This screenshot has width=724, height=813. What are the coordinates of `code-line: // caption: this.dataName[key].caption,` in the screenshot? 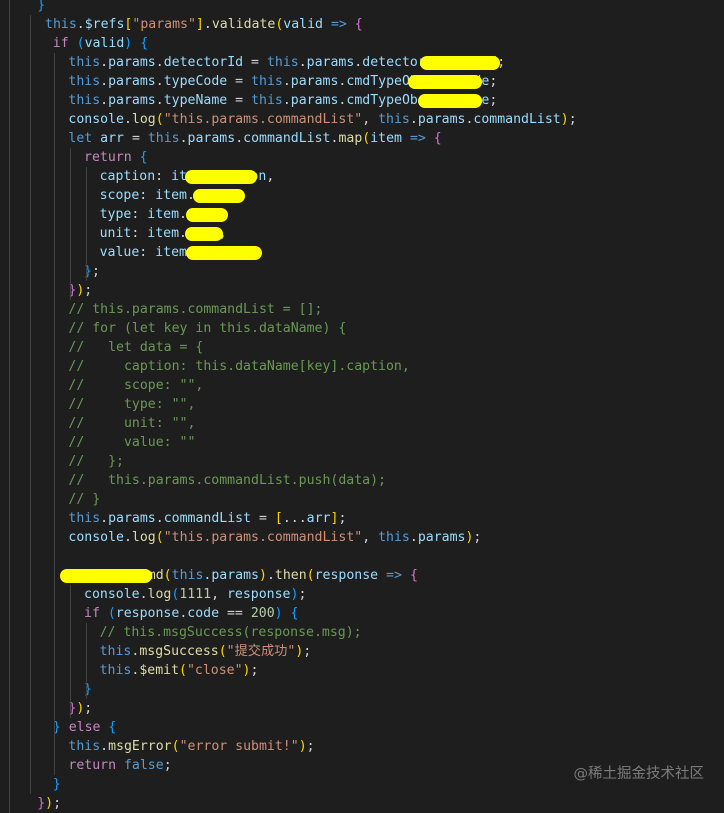 It's located at (362, 366).